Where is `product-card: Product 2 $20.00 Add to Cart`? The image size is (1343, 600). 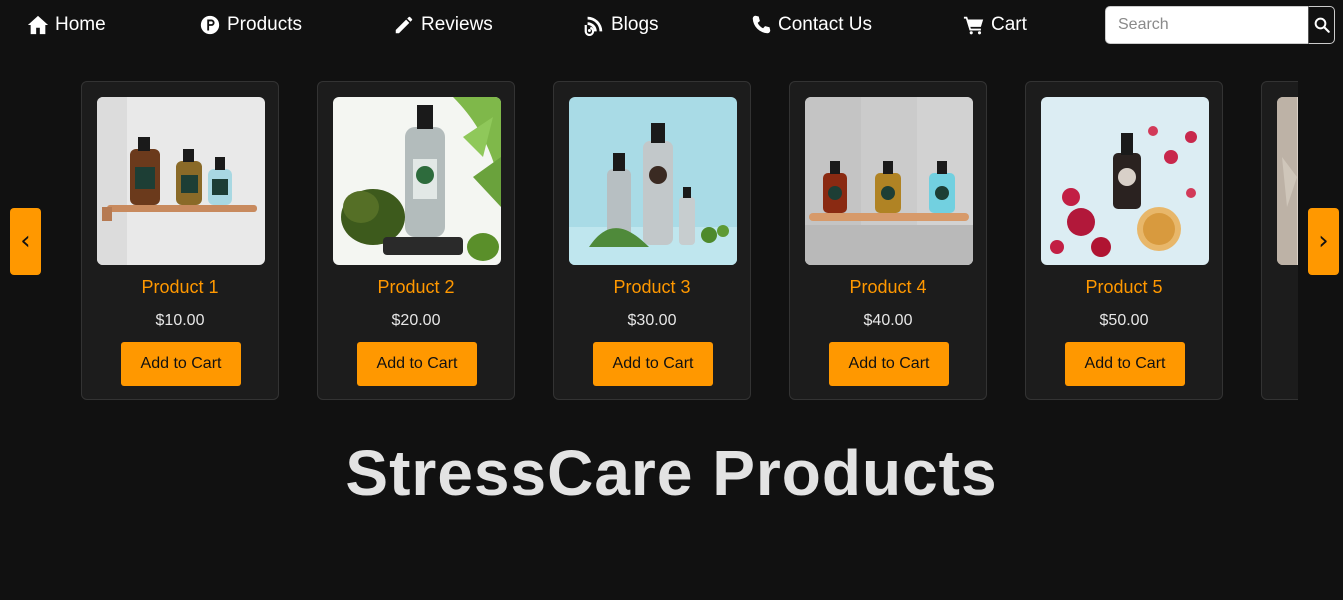 product-card: Product 2 $20.00 Add to Cart is located at coordinates (416, 240).